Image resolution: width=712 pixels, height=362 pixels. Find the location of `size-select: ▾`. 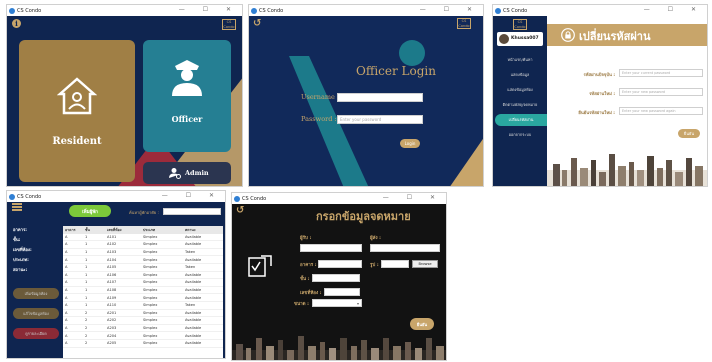

size-select: ▾ is located at coordinates (337, 303).